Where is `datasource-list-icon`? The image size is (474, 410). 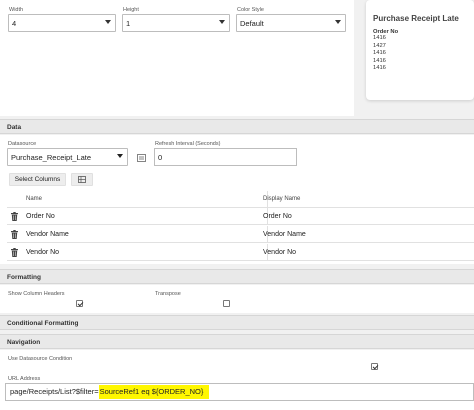
datasource-list-icon is located at coordinates (141, 158).